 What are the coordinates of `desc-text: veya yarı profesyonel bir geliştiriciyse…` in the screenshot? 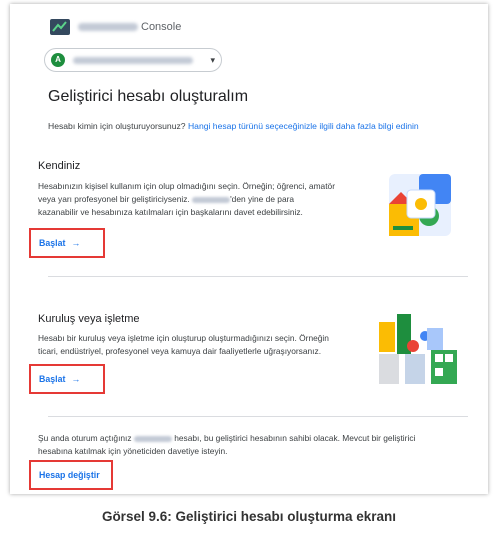 It's located at (114, 199).